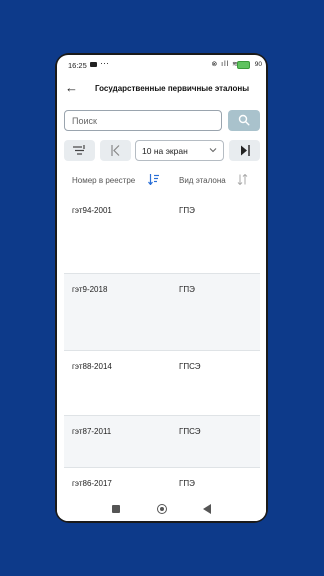  I want to click on column-header-registry-number: Номер в реестре, so click(103, 180).